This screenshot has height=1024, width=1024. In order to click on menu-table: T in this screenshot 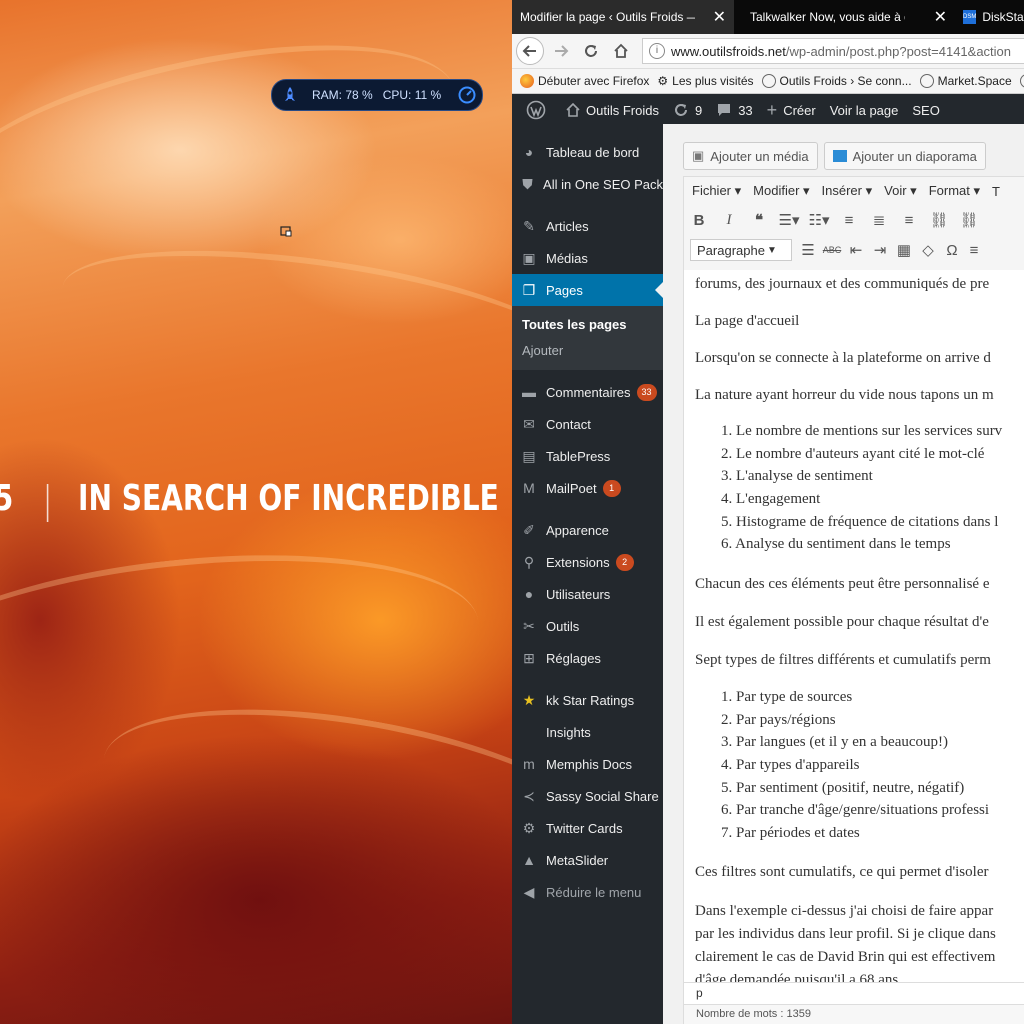, I will do `click(996, 191)`.